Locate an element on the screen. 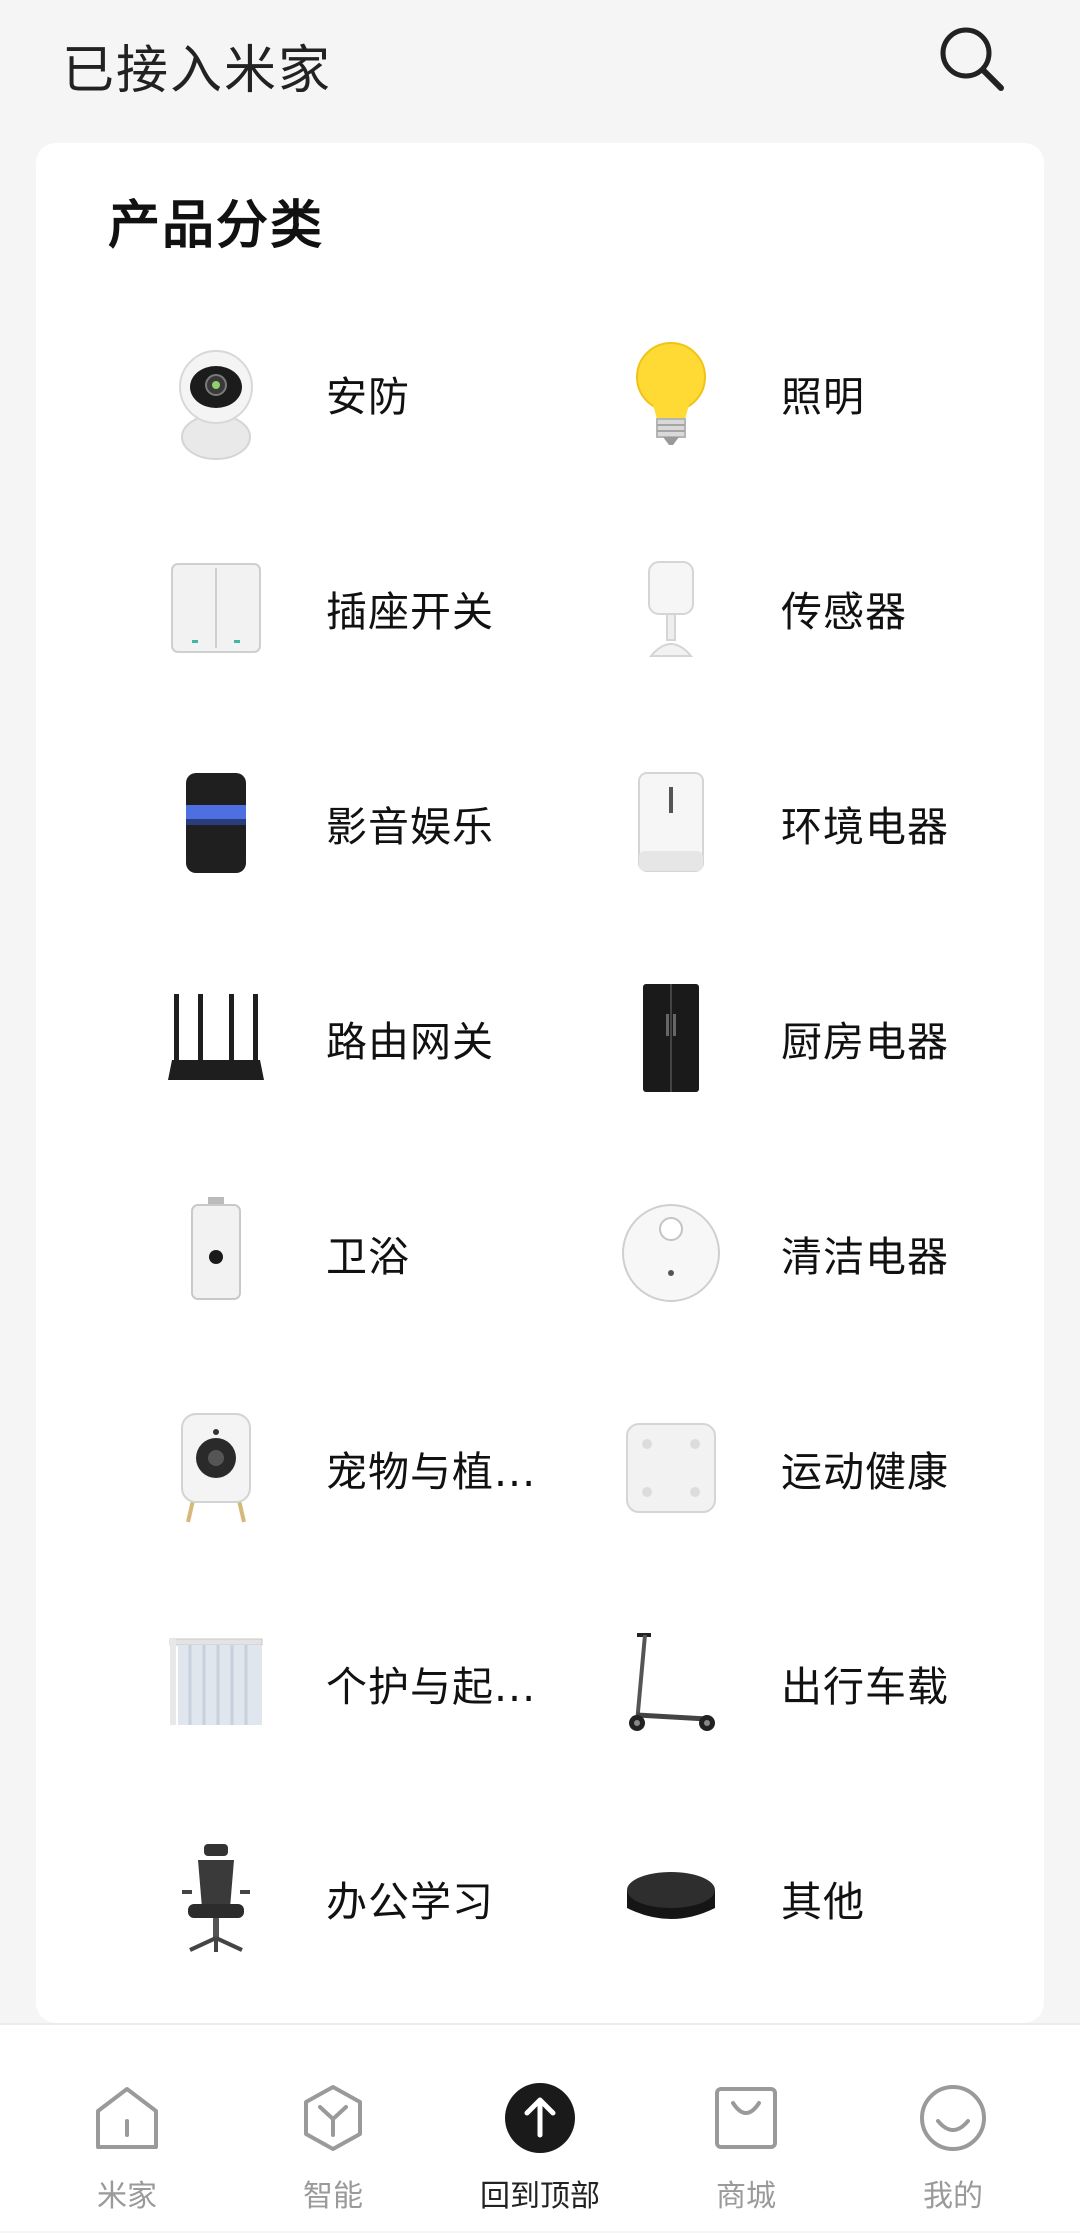 Image resolution: width=1080 pixels, height=2233 pixels. category-socket-switch: 插座开关 is located at coordinates (356, 608).